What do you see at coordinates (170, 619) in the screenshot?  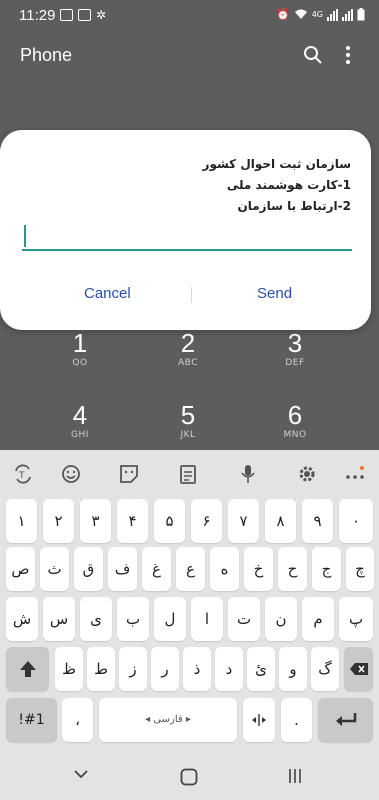 I see `key-letter: ل` at bounding box center [170, 619].